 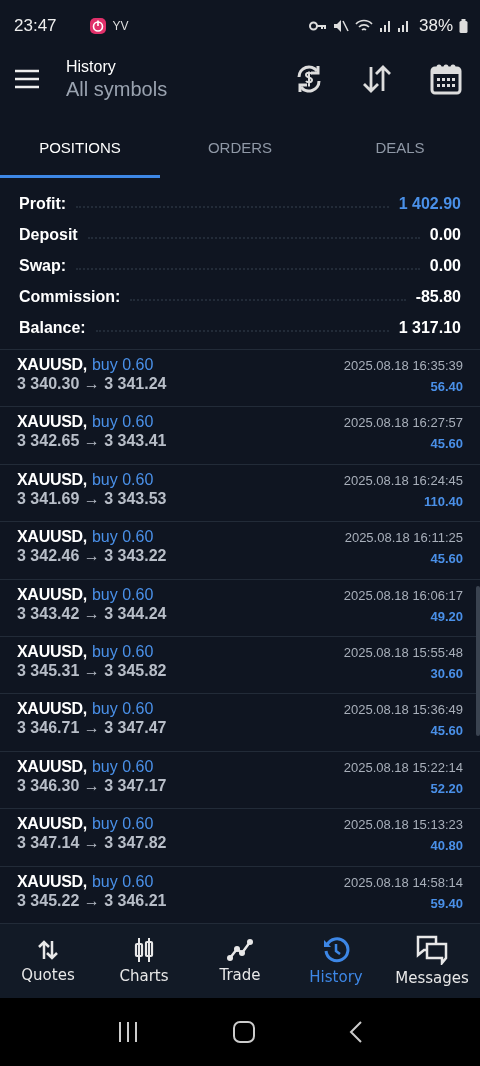 I want to click on tab: POSITIONS, so click(x=80, y=144).